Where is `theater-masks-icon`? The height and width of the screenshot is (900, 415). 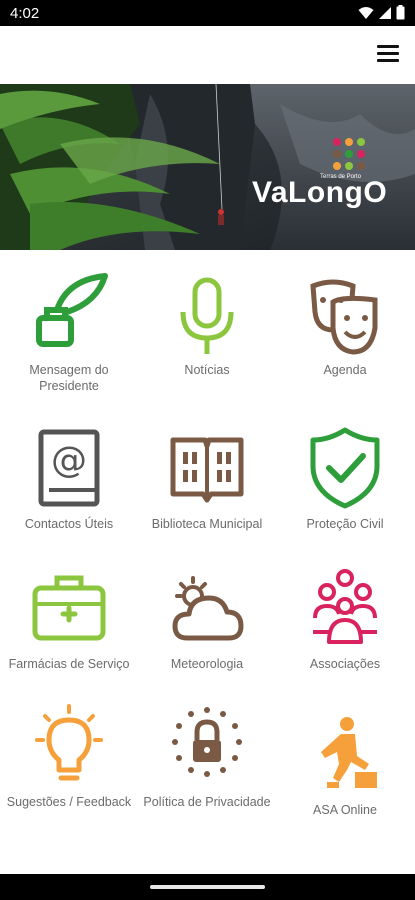 theater-masks-icon is located at coordinates (344, 317).